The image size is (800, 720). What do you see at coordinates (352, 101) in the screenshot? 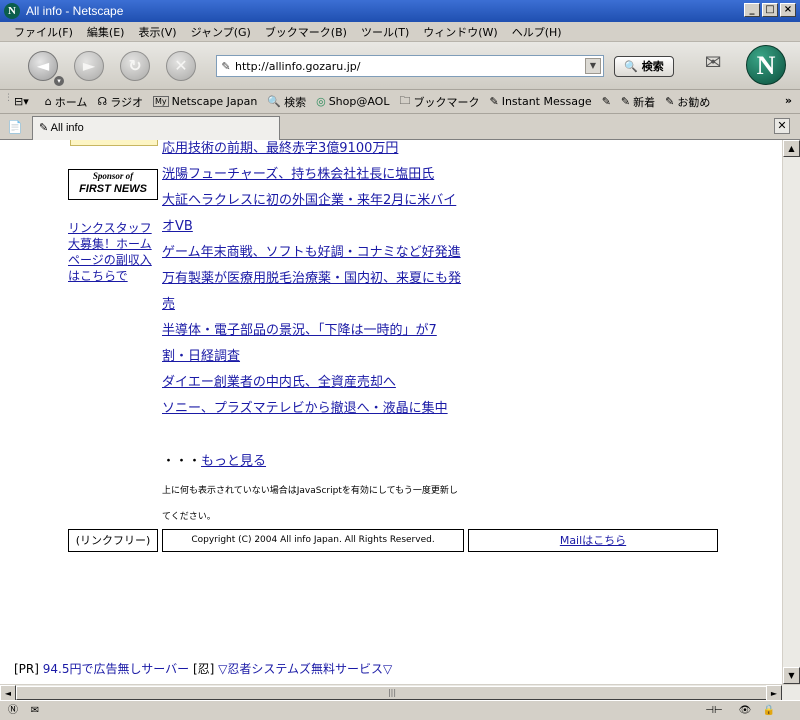
I see `bookmark-shop-aol: ◎ Shop@AOL` at bounding box center [352, 101].